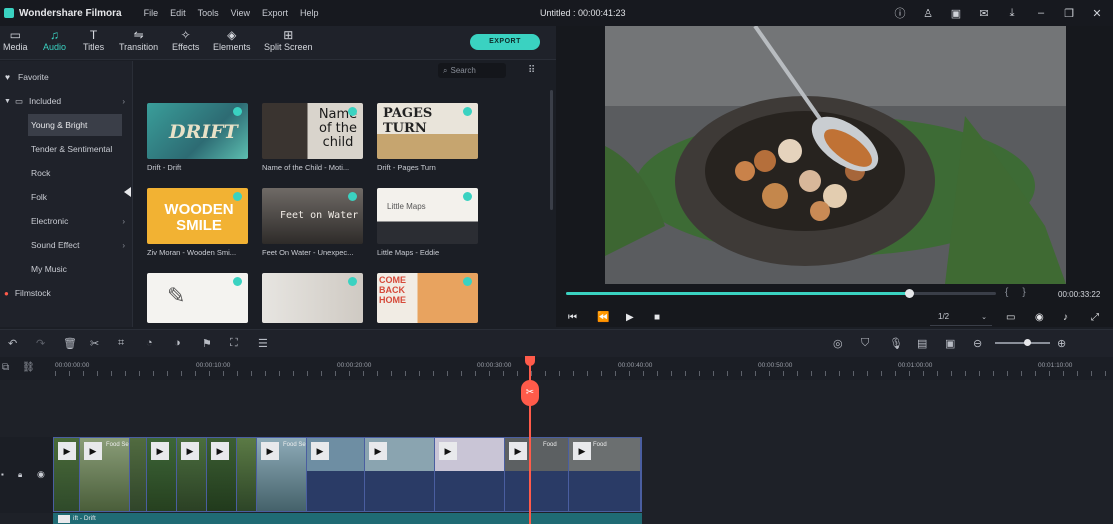 This screenshot has width=1113, height=524. I want to click on minimize-icon: –, so click(1041, 13).